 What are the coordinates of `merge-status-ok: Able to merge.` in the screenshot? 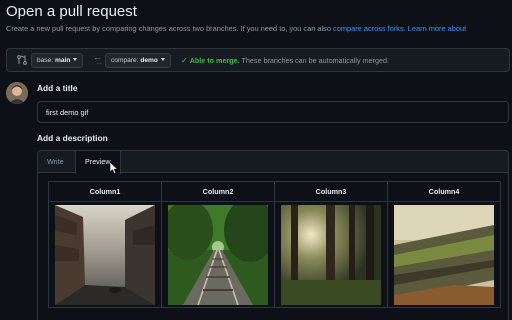 It's located at (214, 60).